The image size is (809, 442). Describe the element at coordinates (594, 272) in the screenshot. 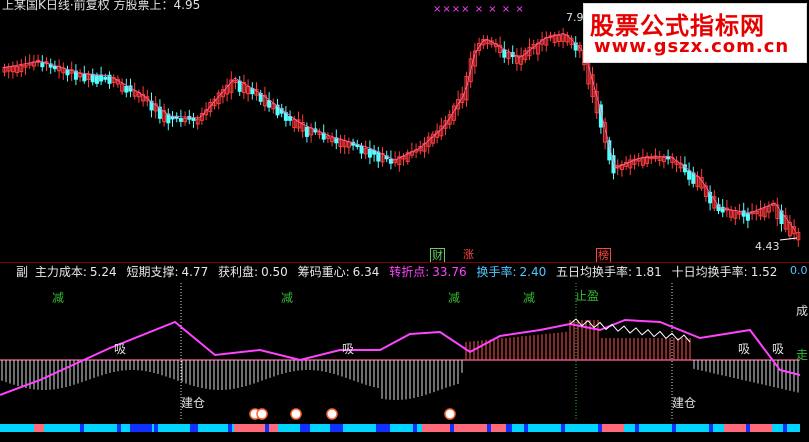

I see `label: 五日均换手率:` at that location.